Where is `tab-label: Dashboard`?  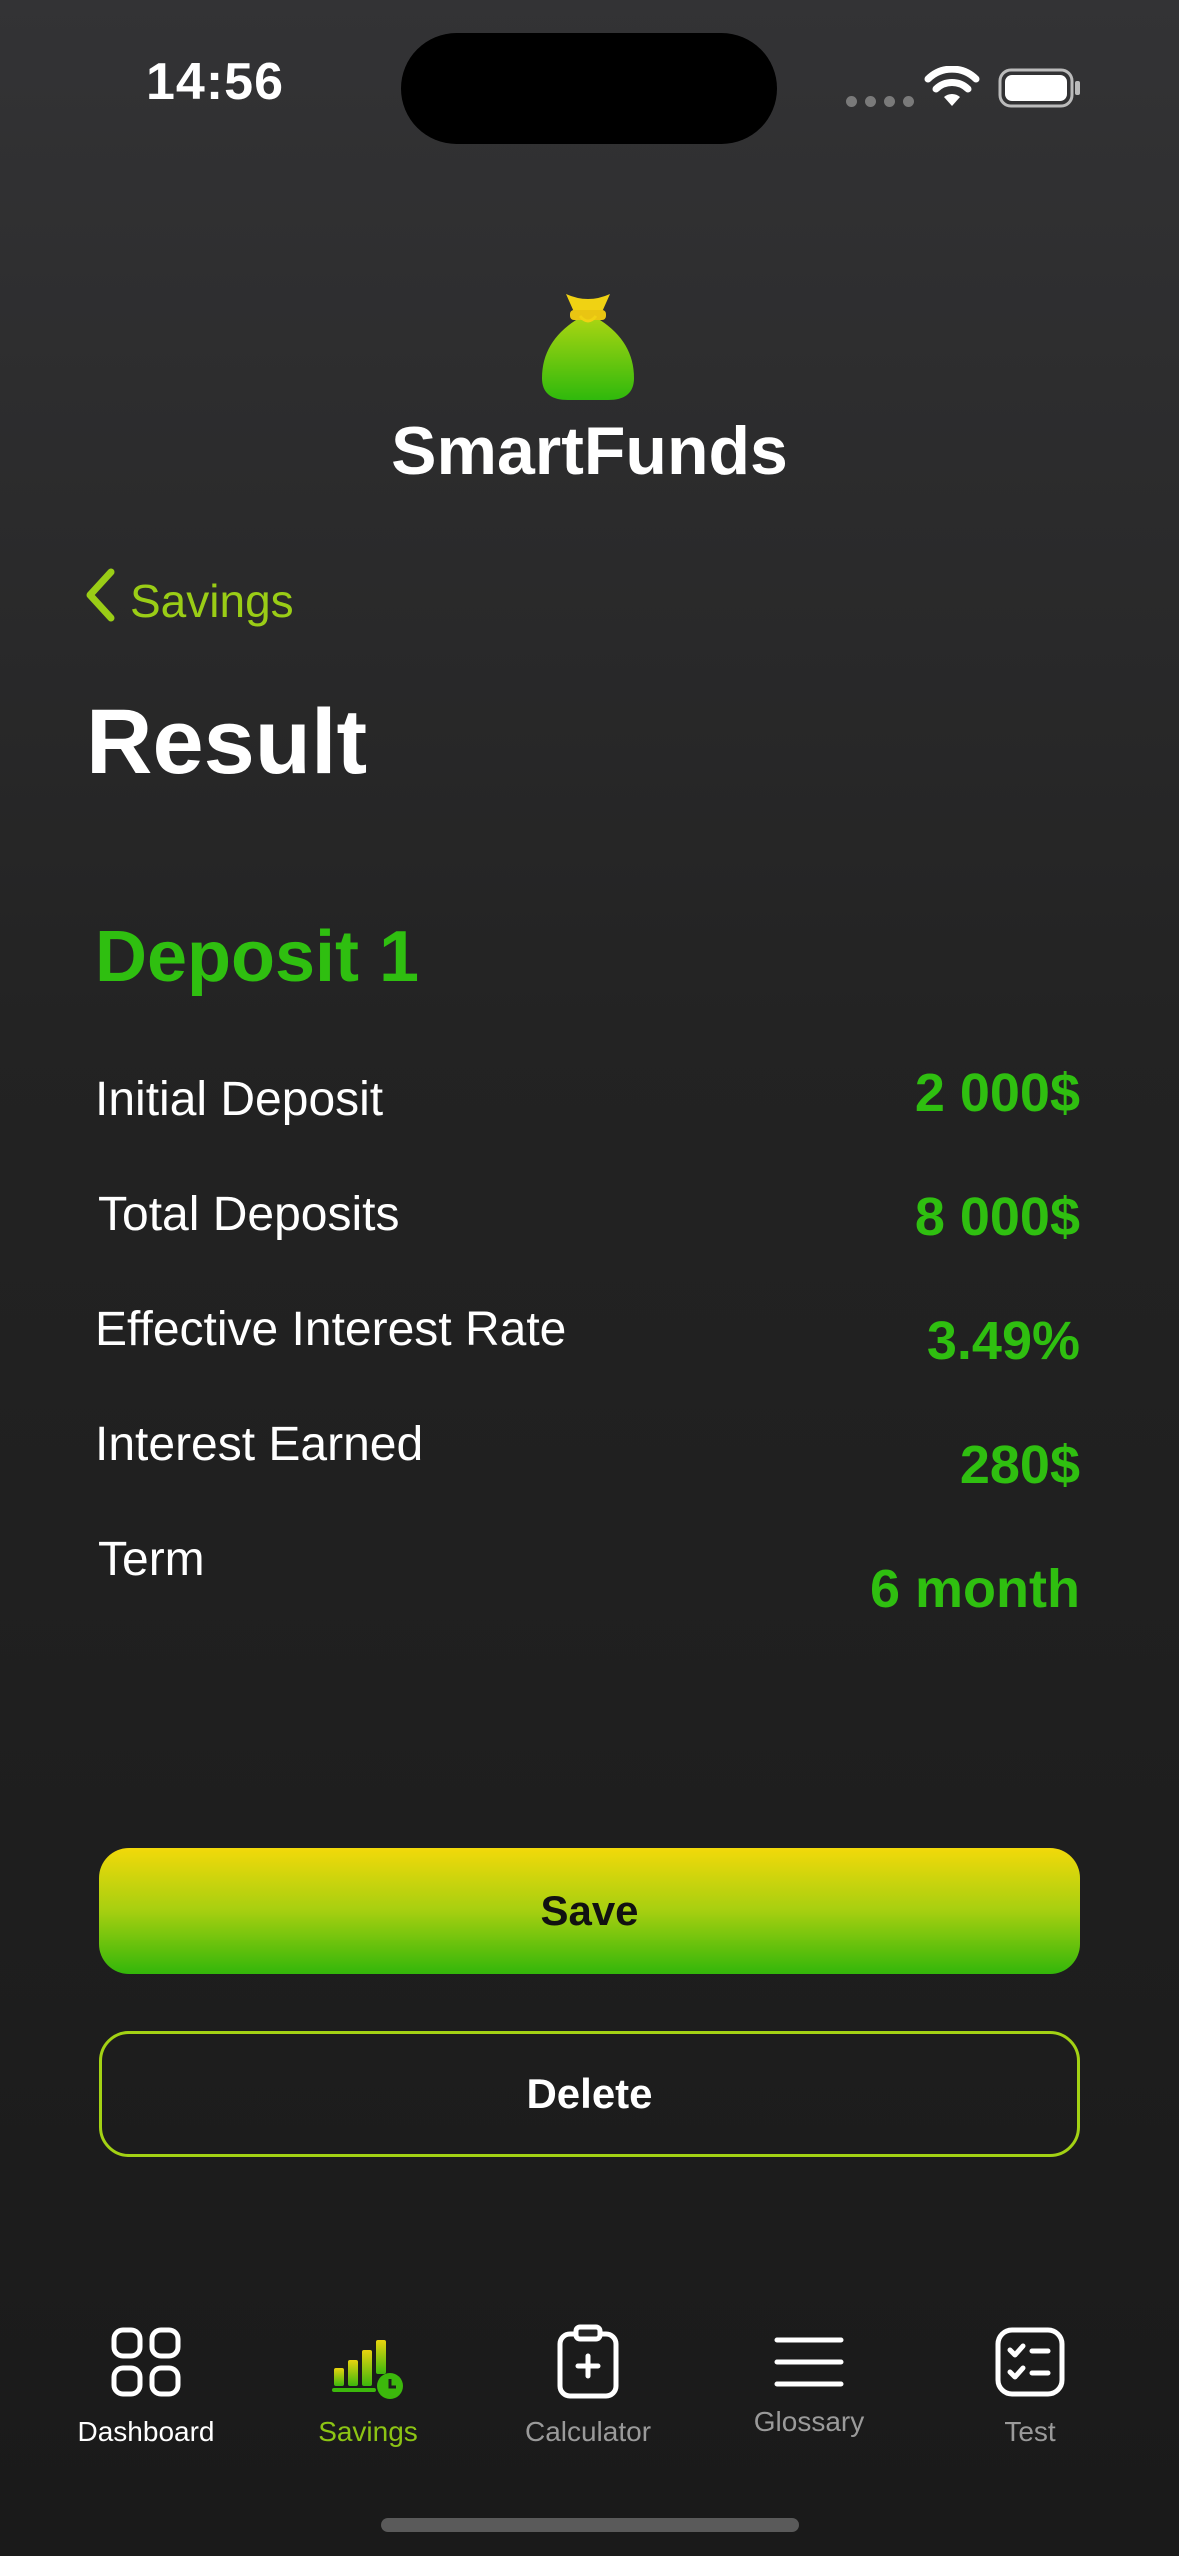
tab-label: Dashboard is located at coordinates (146, 2431).